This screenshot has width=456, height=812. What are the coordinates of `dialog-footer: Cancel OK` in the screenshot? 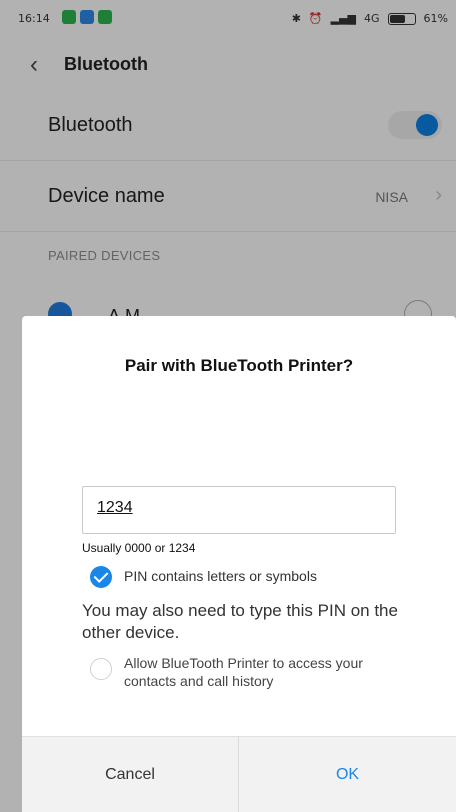 It's located at (239, 774).